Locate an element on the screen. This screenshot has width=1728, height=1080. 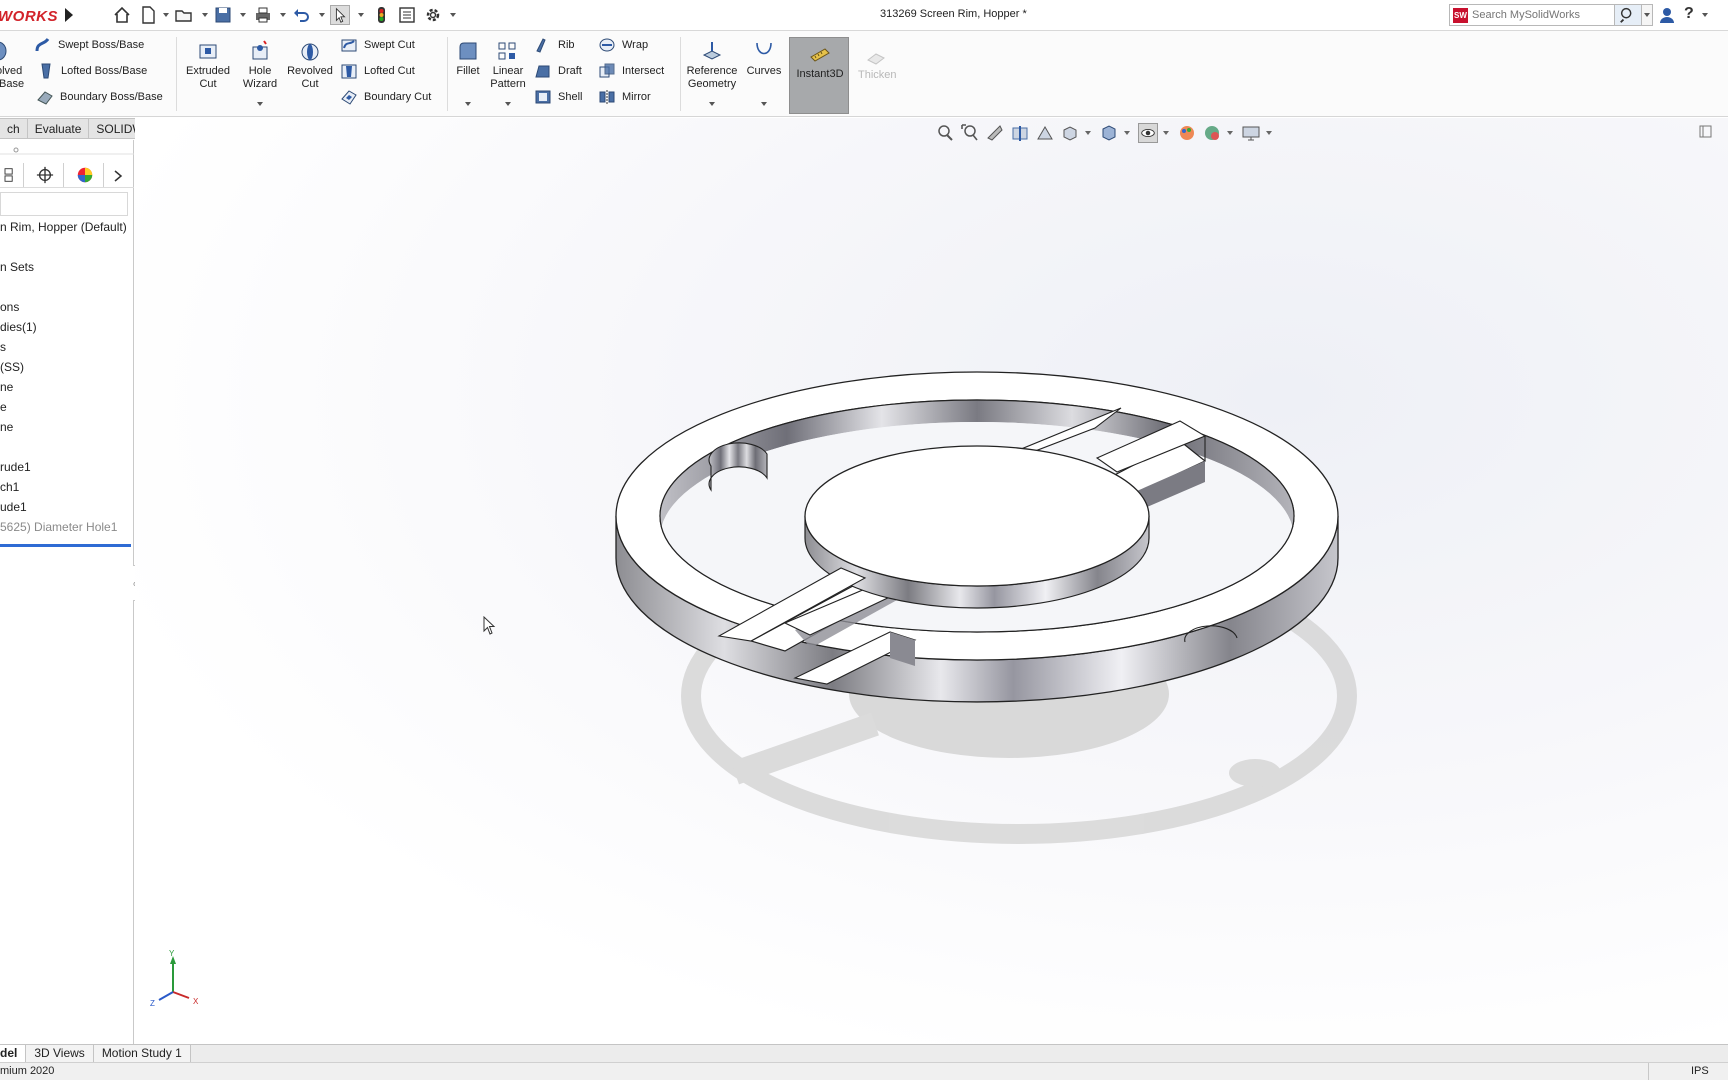
lofted-boss-icon is located at coordinates (46, 71).